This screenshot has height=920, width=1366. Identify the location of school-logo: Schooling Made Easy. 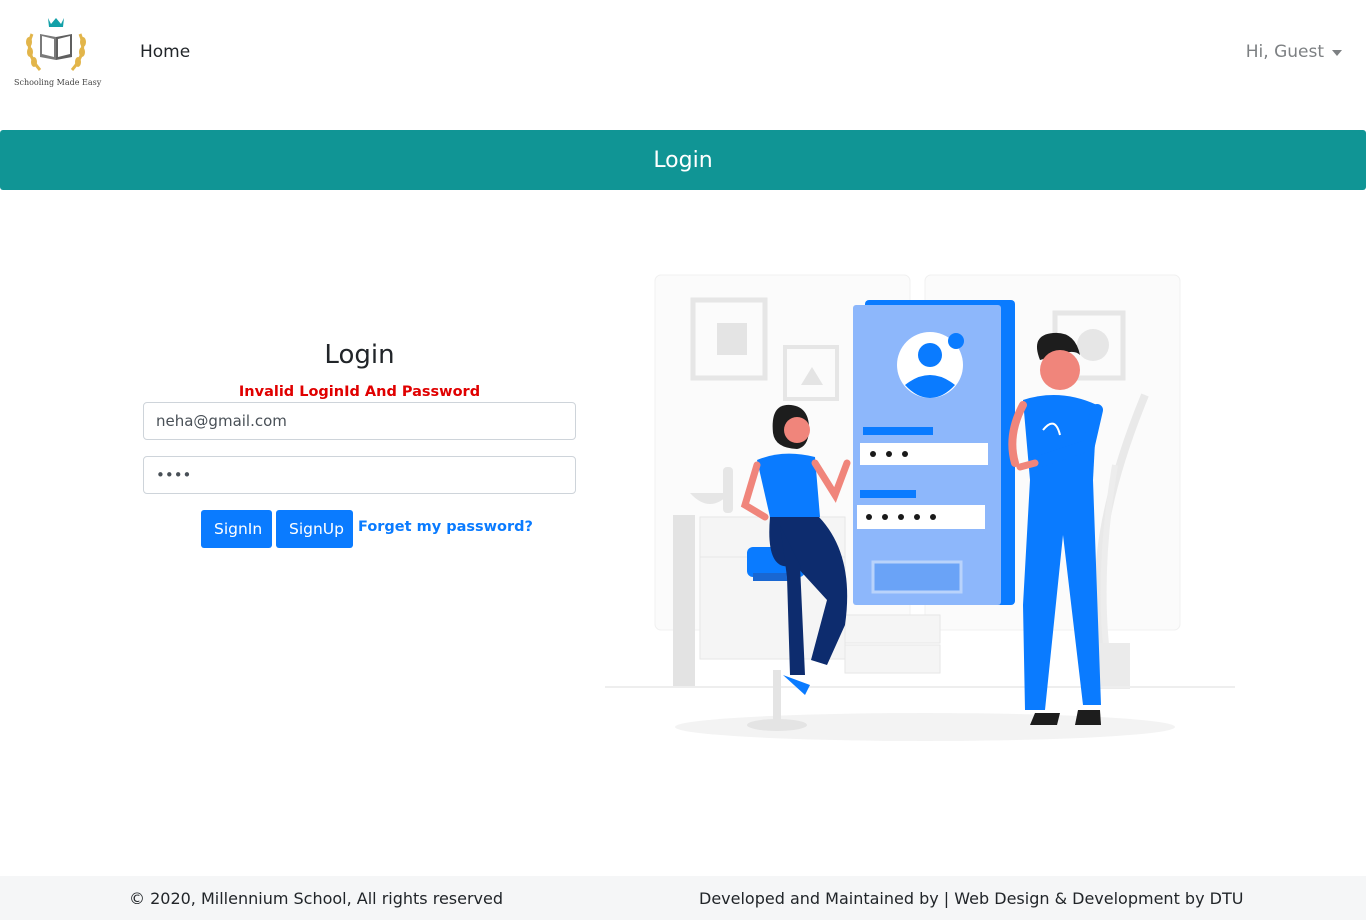
(58, 54).